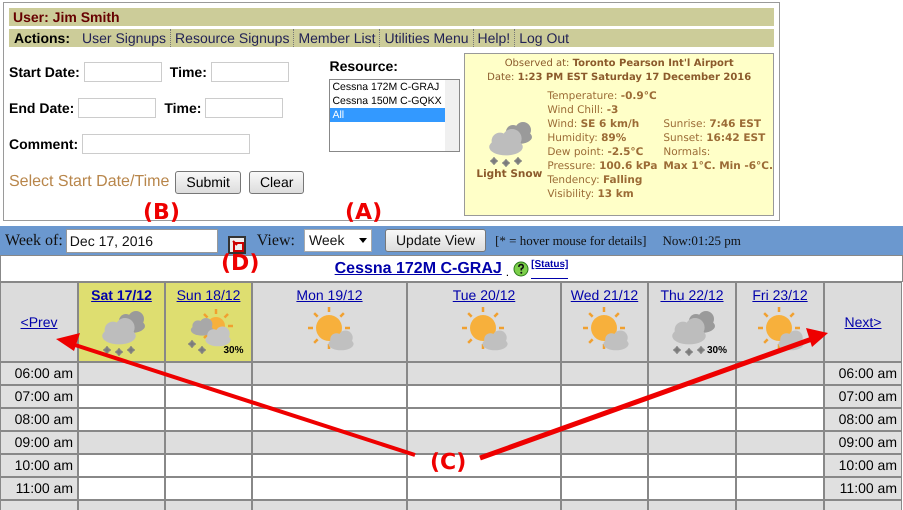  Describe the element at coordinates (544, 38) in the screenshot. I see `menu-link: Log Out` at that location.